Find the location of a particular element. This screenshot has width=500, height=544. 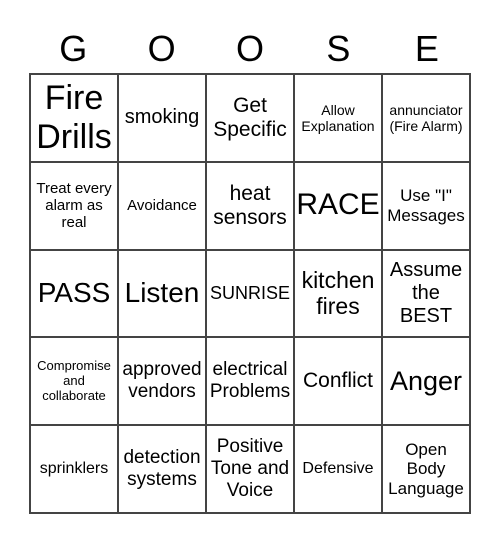

bingo-cell: Defensive is located at coordinates (338, 469).